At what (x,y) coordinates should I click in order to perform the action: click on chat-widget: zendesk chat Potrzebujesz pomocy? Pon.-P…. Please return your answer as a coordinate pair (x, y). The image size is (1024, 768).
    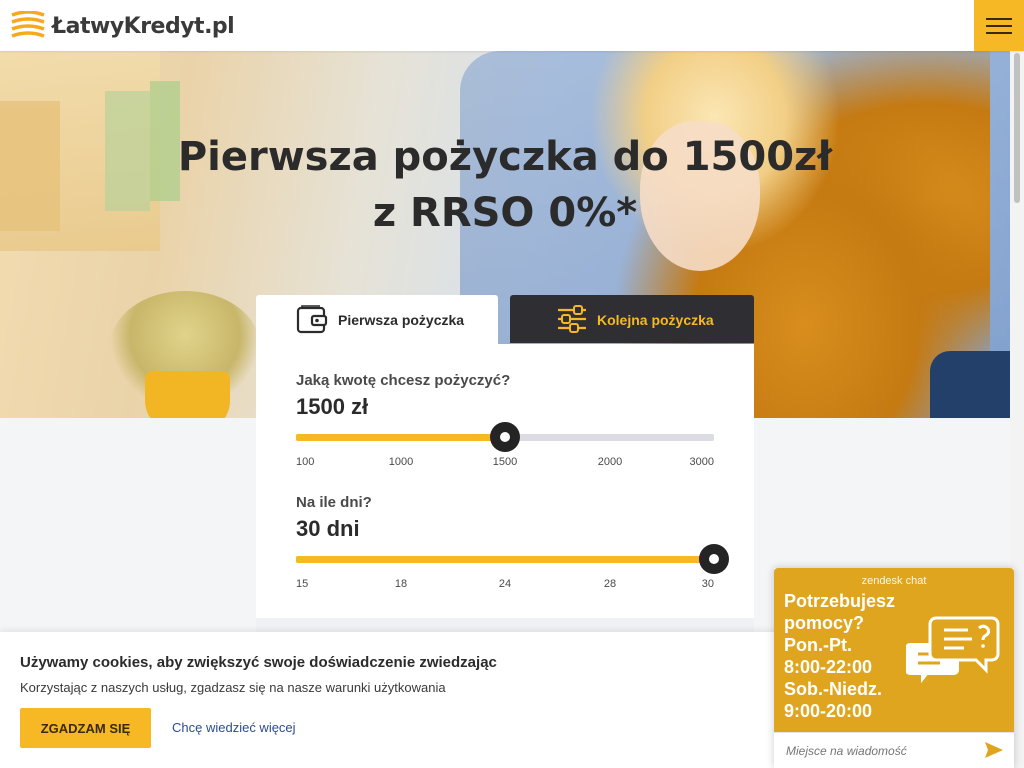
    Looking at the image, I should click on (894, 668).